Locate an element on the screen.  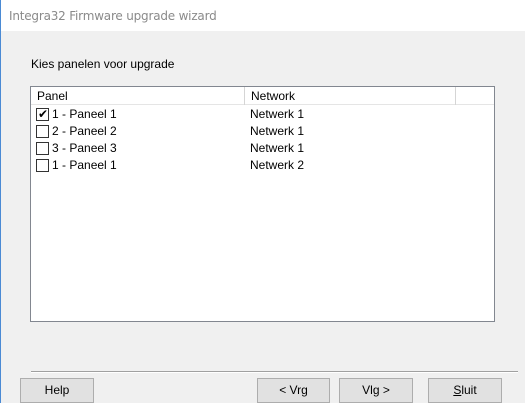
help-button: Help is located at coordinates (57, 390).